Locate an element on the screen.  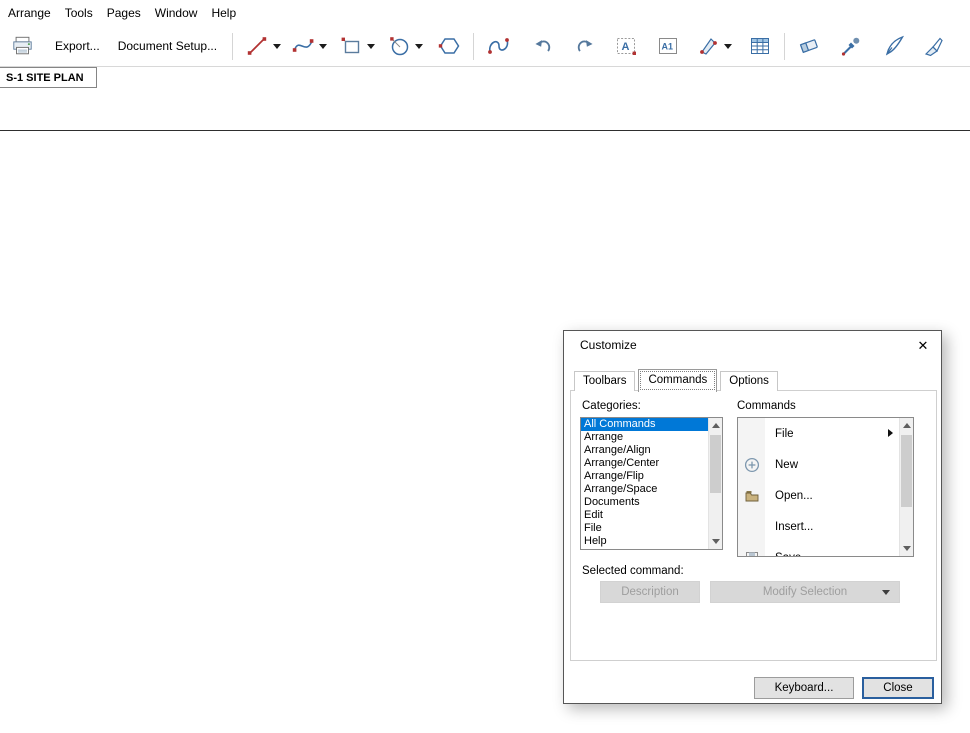
menu-pages: Pages is located at coordinates (124, 13).